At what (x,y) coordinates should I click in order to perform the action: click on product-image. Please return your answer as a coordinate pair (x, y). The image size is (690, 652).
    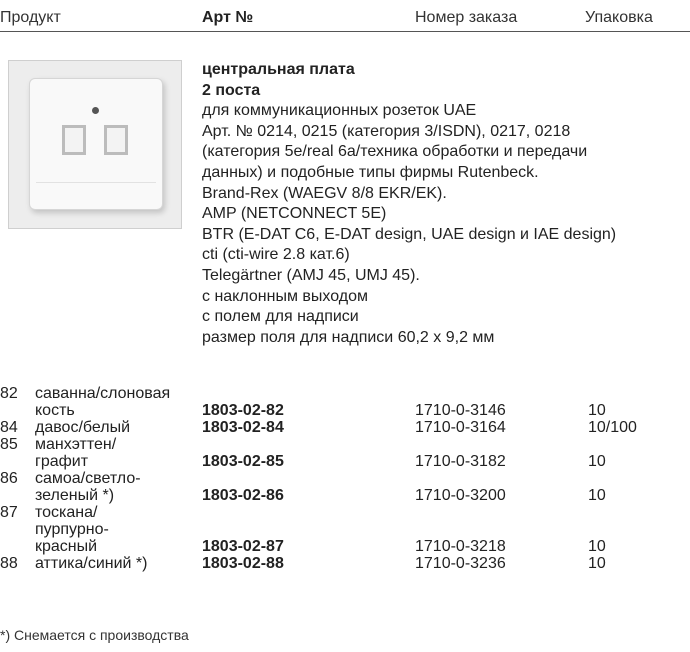
    Looking at the image, I should click on (95, 144).